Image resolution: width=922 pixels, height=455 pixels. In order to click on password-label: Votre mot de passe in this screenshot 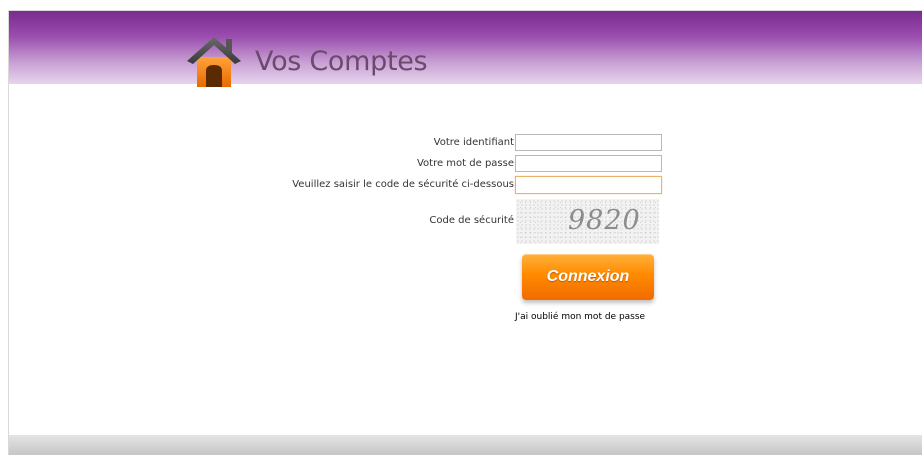, I will do `click(465, 163)`.